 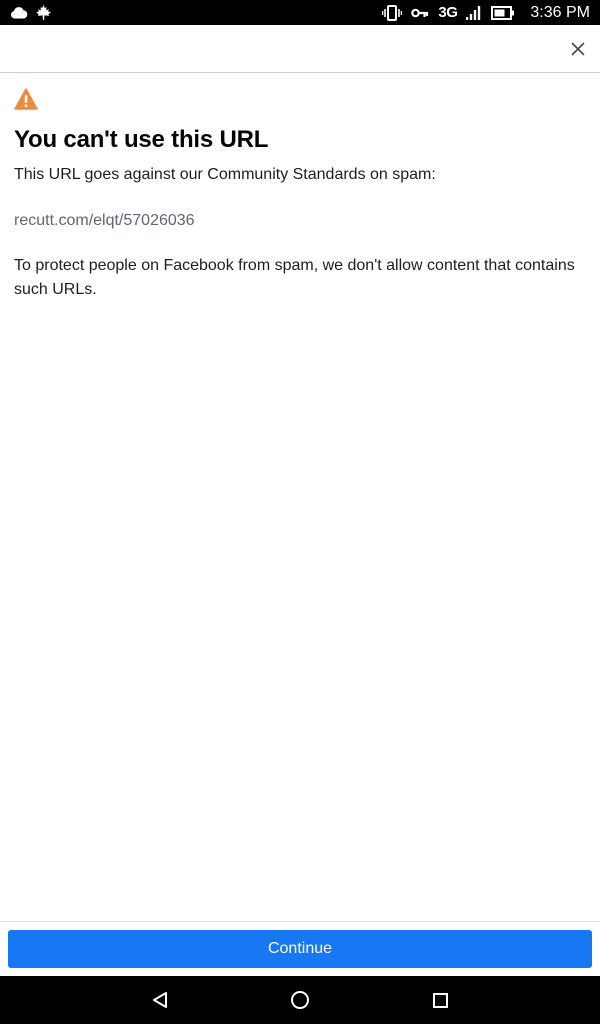 I want to click on home-button, so click(x=300, y=1000).